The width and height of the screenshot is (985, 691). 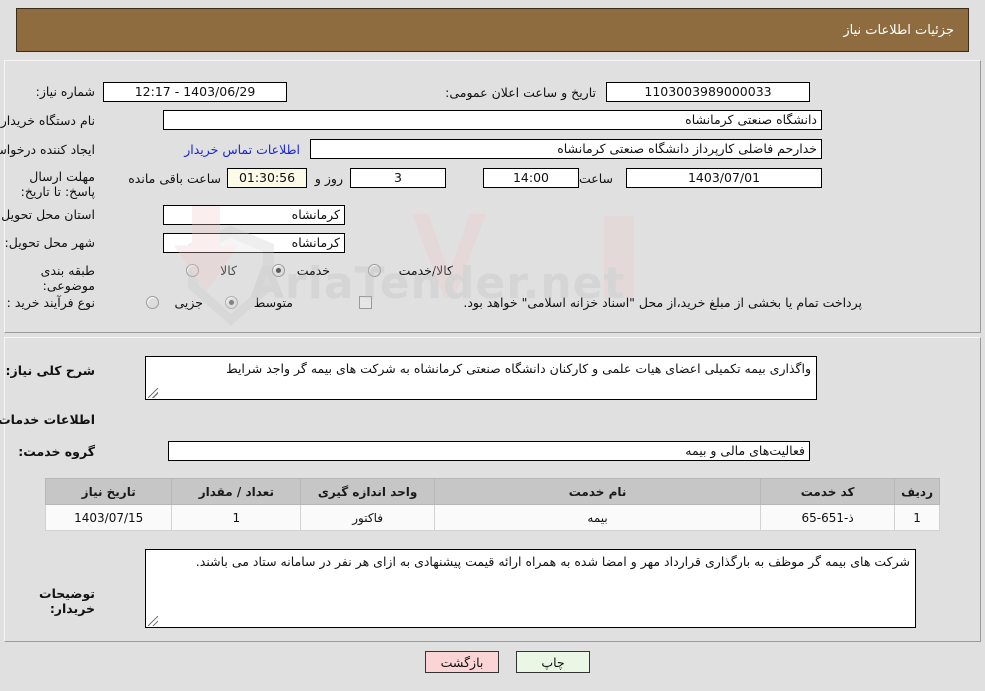 I want to click on col-quantity: تعداد / مقدار, so click(x=236, y=491).